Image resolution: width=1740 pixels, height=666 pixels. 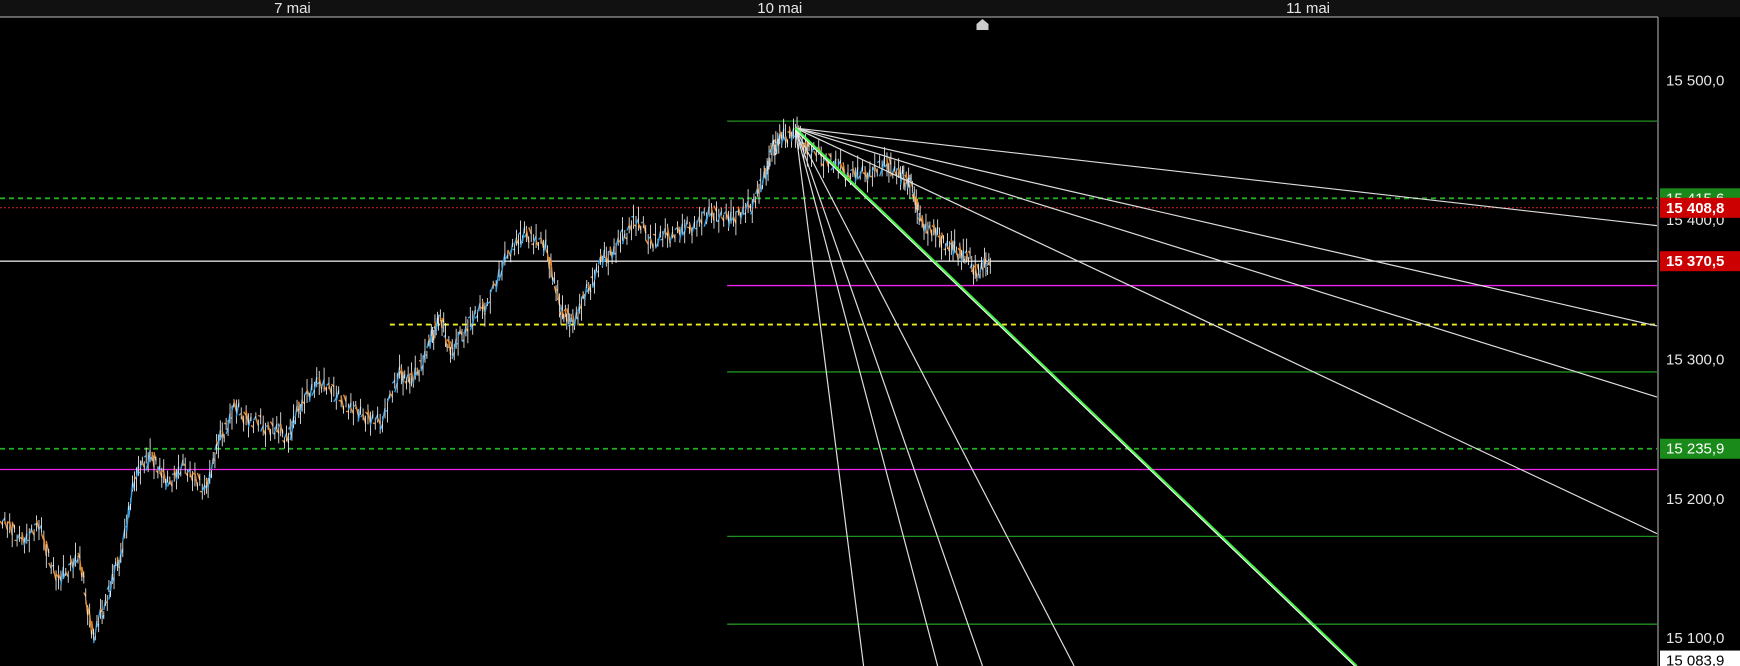 What do you see at coordinates (292, 8) in the screenshot?
I see `time-axis-label: 7 mai` at bounding box center [292, 8].